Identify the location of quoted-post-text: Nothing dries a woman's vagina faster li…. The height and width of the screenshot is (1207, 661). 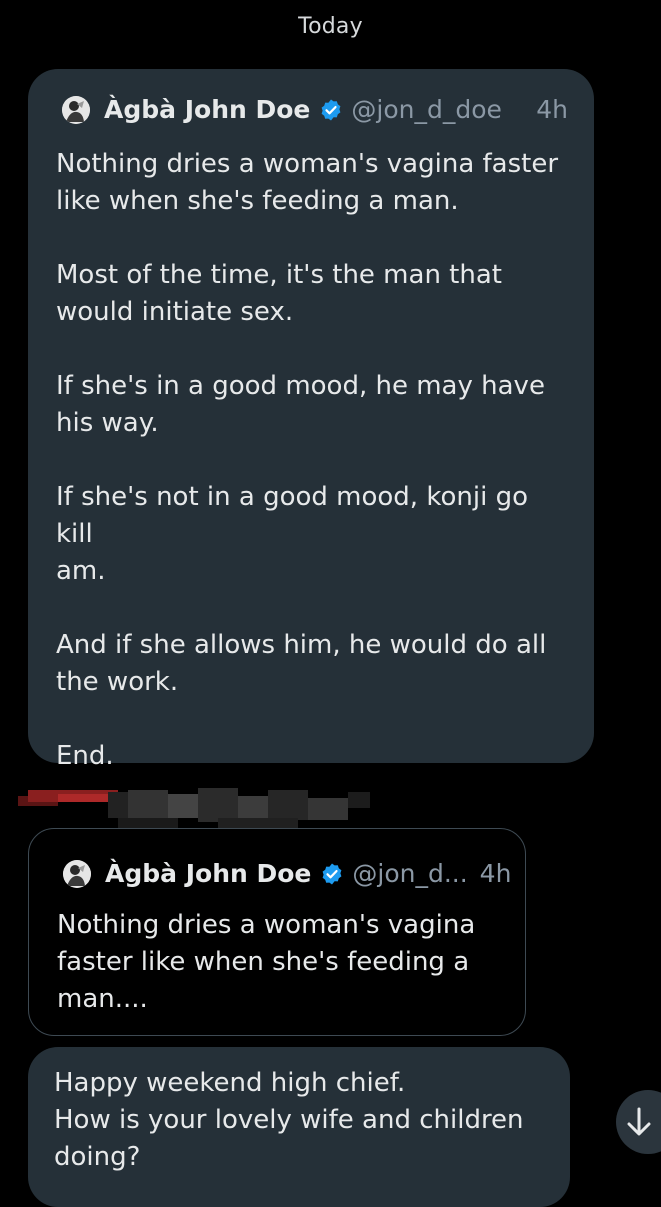
(266, 962).